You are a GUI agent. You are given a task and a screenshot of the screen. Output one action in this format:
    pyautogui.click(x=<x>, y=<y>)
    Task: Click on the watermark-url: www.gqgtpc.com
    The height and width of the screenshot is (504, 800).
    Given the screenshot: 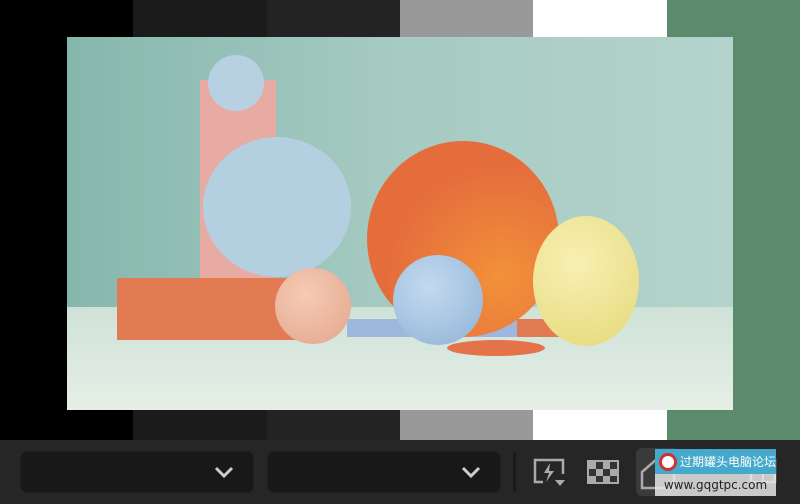 What is the action you would take?
    pyautogui.click(x=715, y=485)
    